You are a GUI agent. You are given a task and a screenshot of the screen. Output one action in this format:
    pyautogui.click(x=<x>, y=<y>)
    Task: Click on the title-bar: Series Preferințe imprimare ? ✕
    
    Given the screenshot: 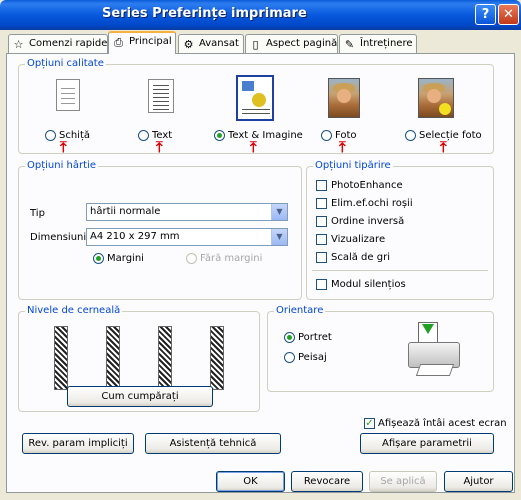 What is the action you would take?
    pyautogui.click(x=260, y=15)
    